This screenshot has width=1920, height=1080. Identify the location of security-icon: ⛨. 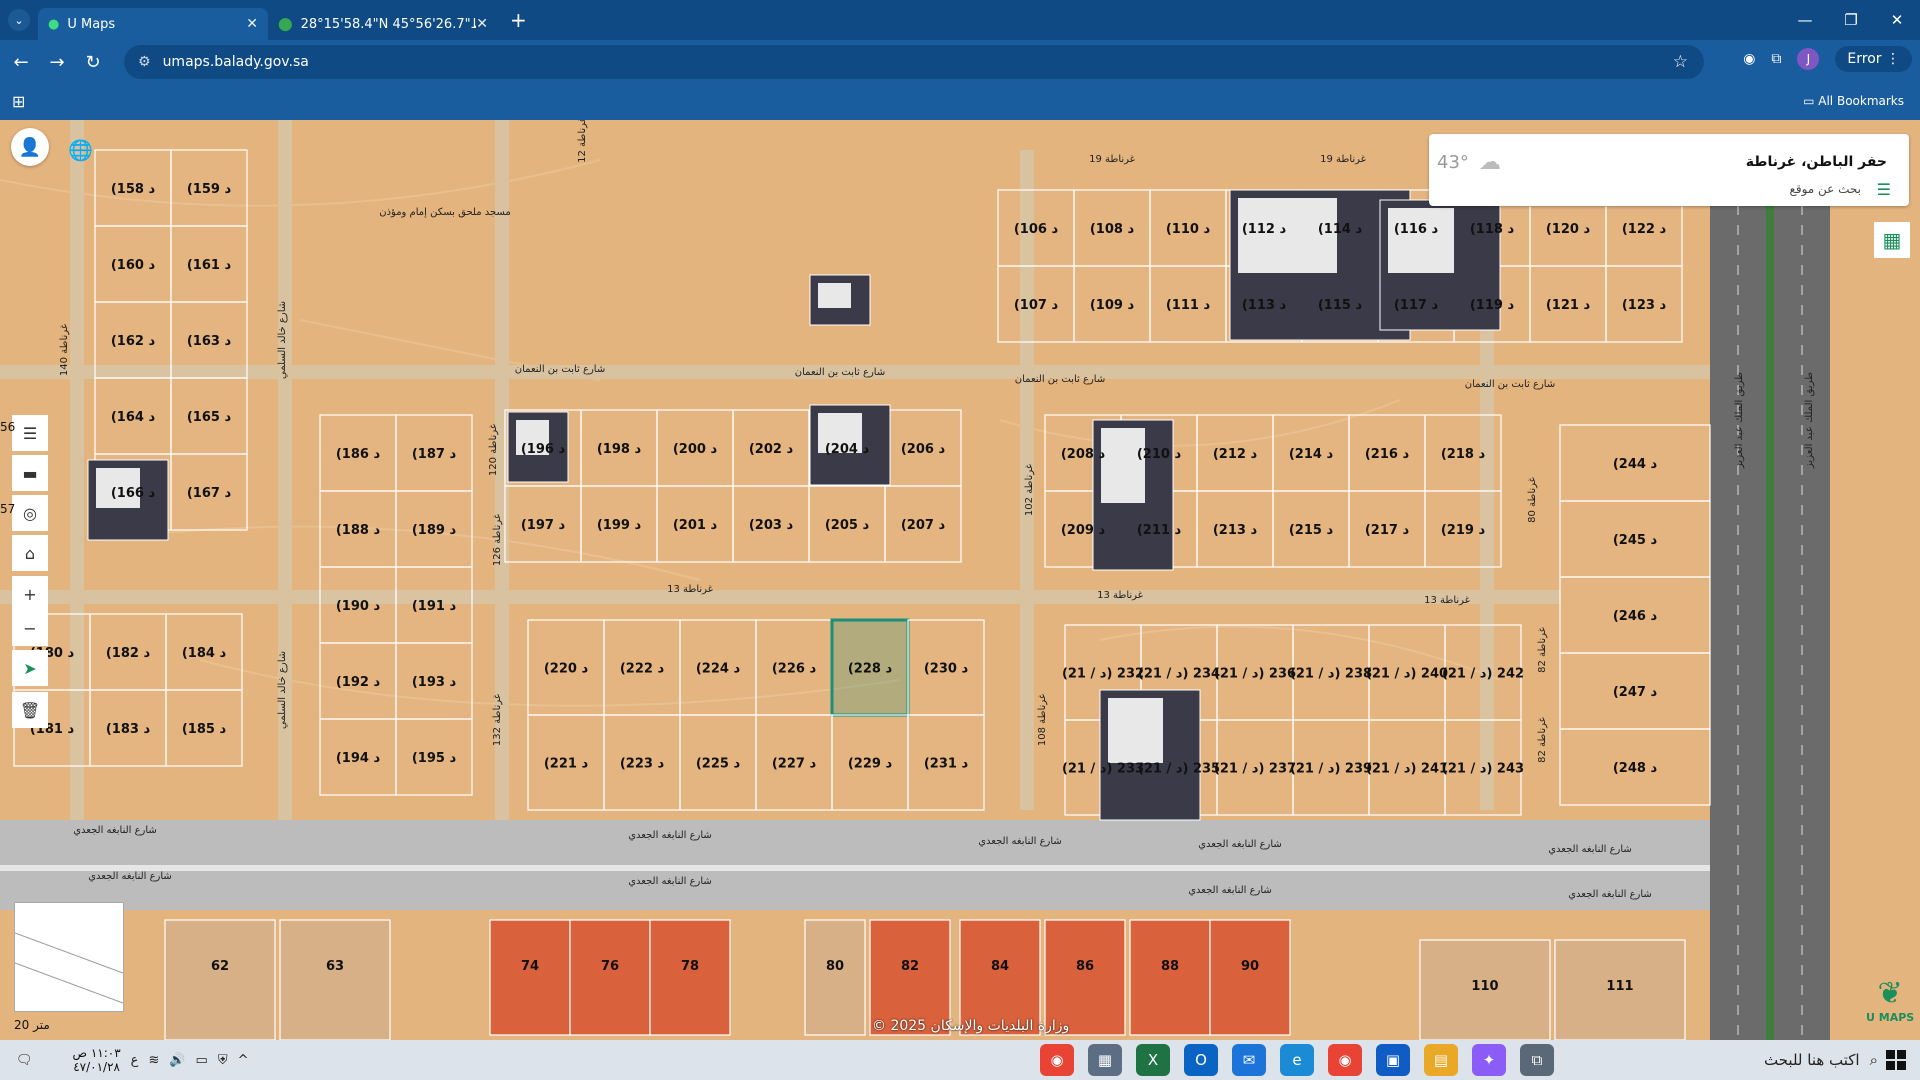
(223, 1060).